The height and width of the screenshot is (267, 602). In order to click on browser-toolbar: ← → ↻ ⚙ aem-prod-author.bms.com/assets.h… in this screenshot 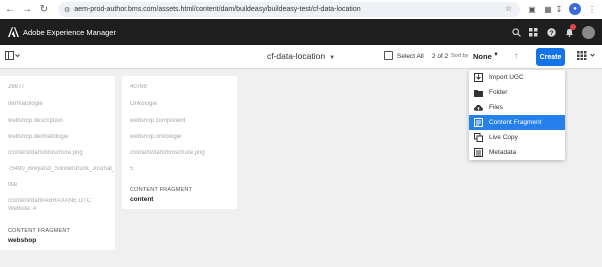, I will do `click(301, 9)`.